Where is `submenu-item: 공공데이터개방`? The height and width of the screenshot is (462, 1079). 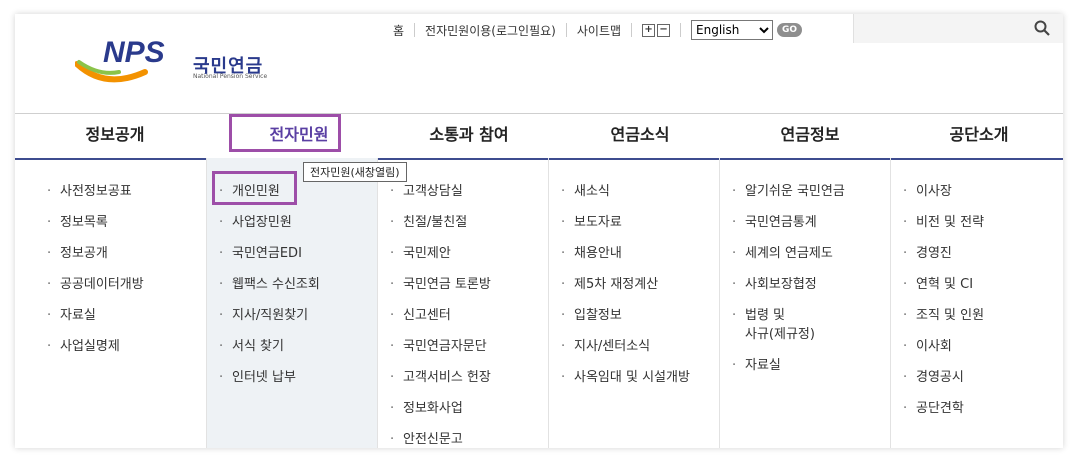 submenu-item: 공공데이터개방 is located at coordinates (120, 284).